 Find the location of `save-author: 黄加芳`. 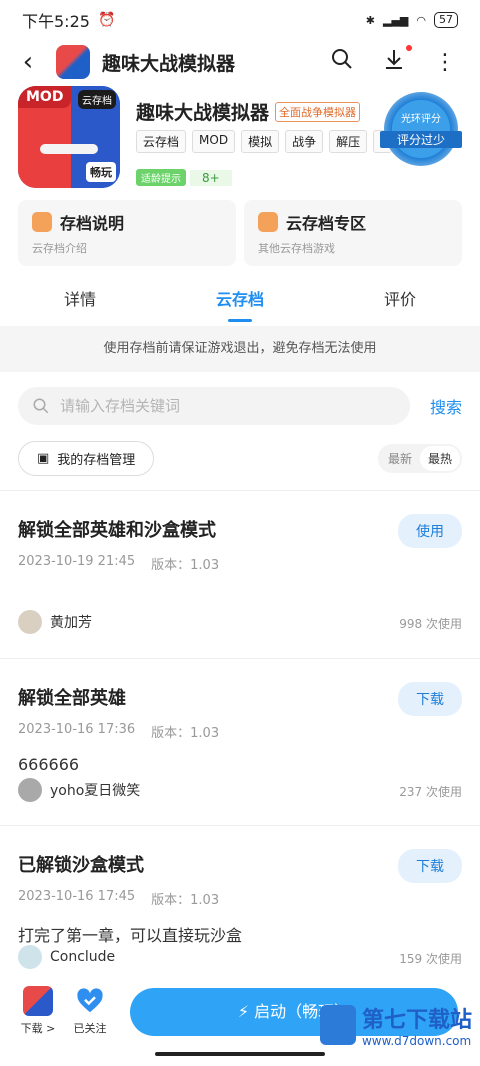

save-author: 黄加芳 is located at coordinates (55, 622).